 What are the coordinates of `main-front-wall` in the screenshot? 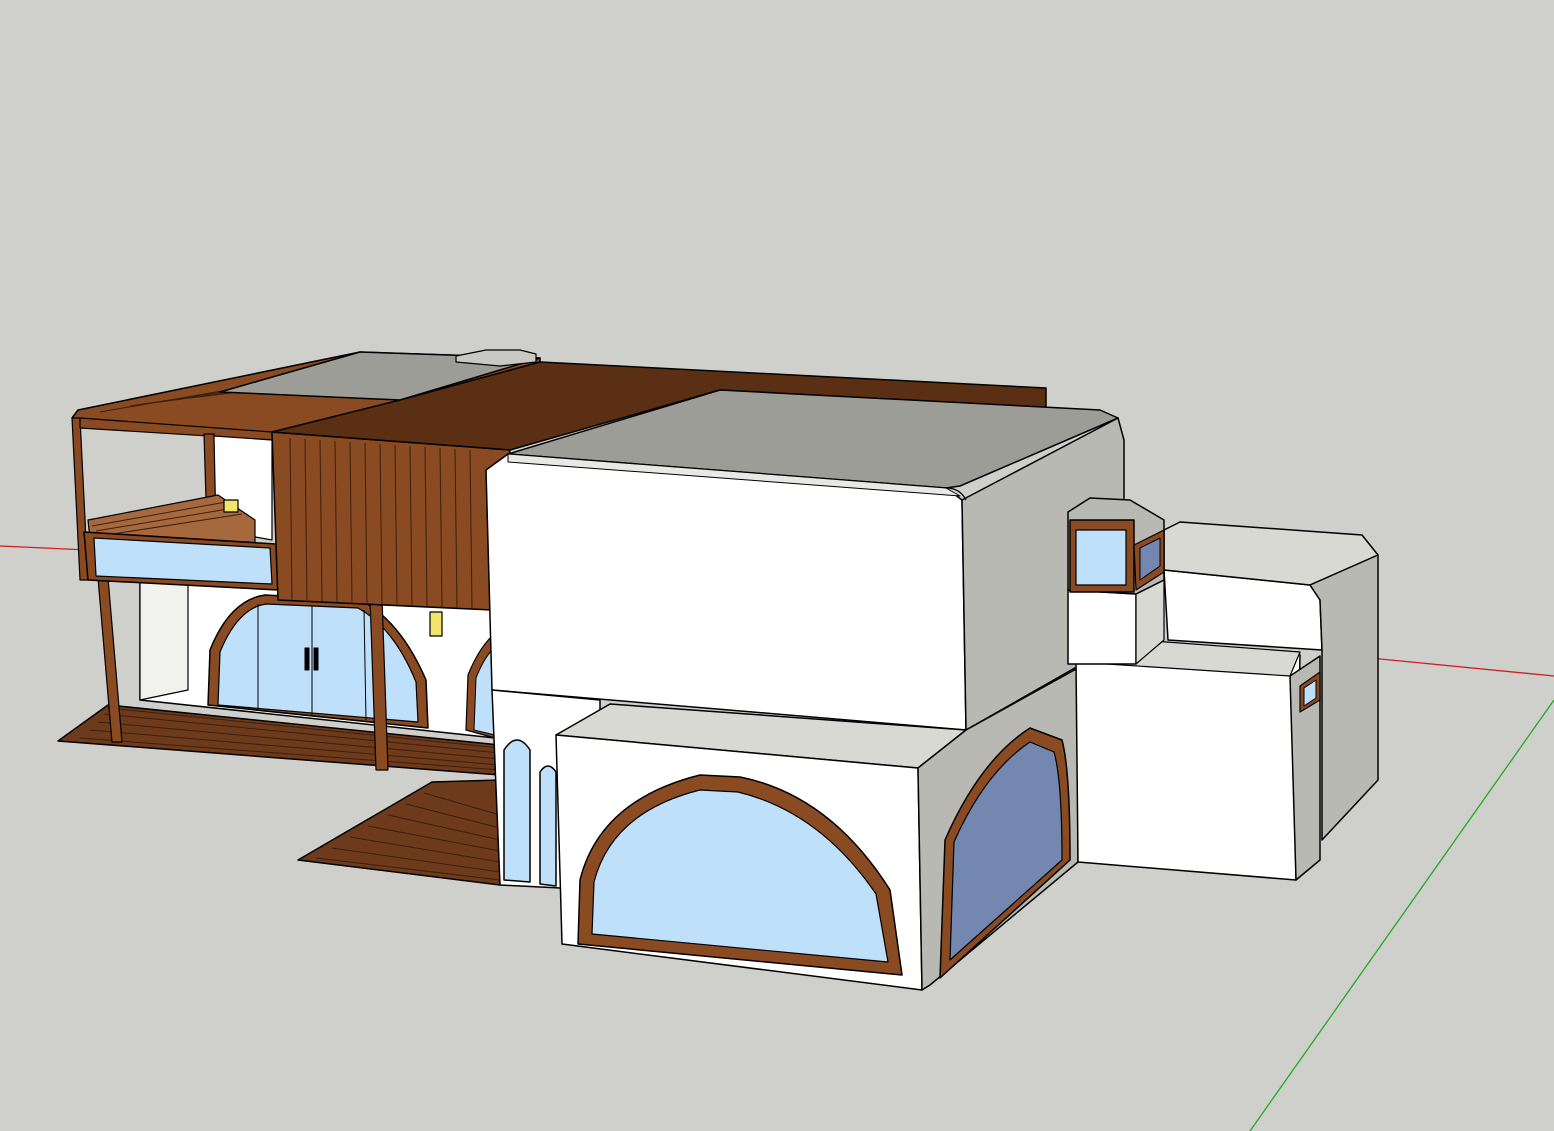 It's located at (726, 592).